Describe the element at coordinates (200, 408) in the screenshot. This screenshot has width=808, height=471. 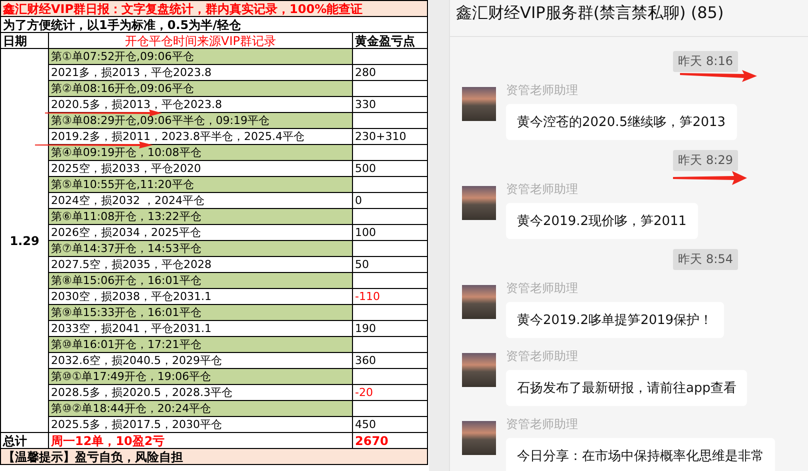
I see `order-header-cell: 第⑩②单18:44开仓，20:24平仓` at that location.